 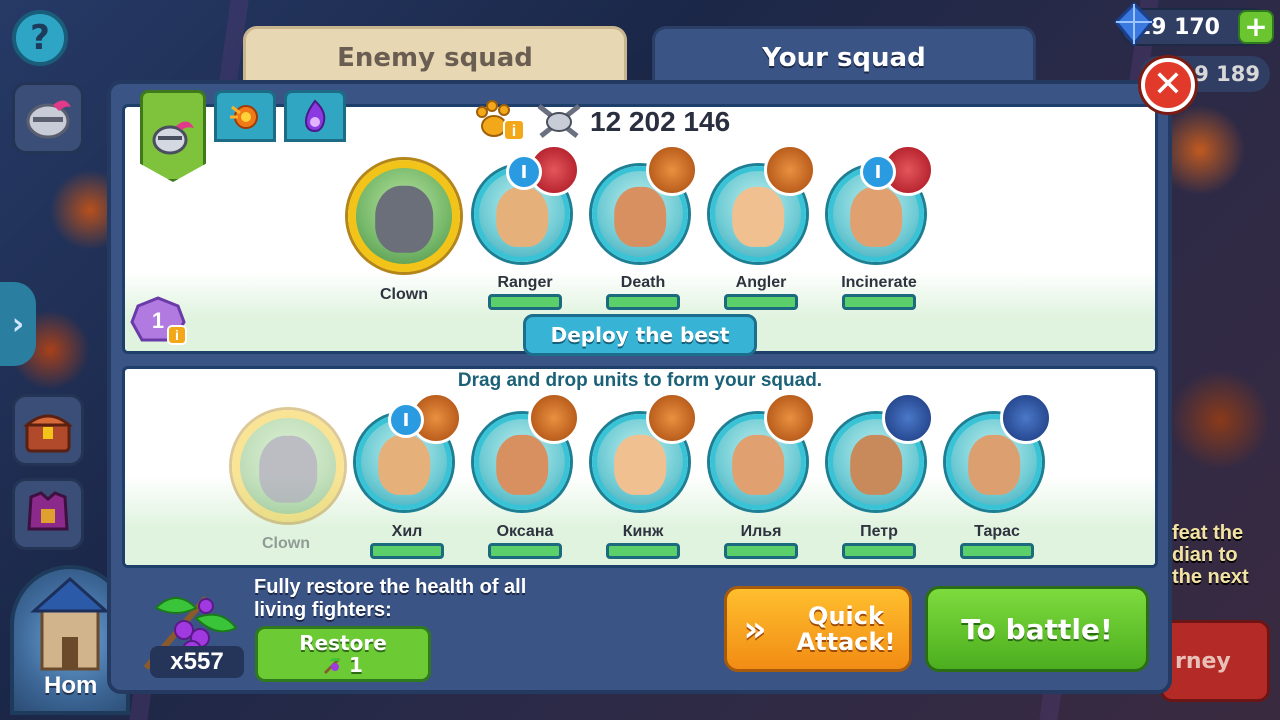 I want to click on chestplate-icon, so click(x=48, y=511).